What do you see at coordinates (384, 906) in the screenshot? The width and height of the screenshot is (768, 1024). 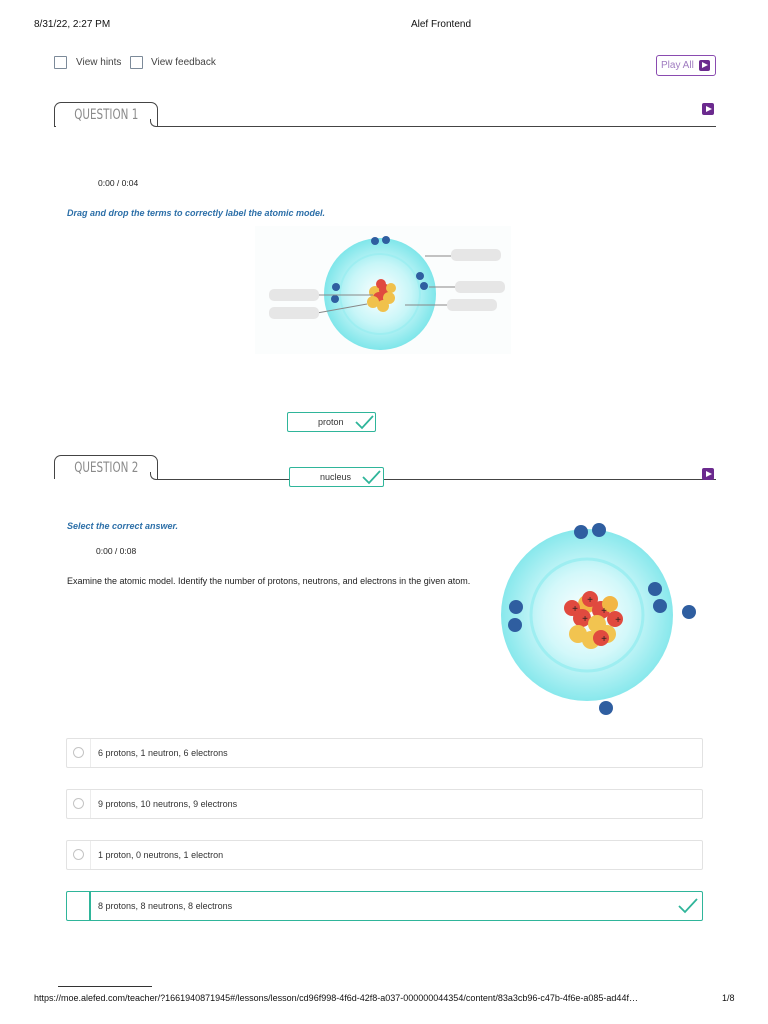 I see `answer-option-correct: 8 protons, 8 neutrons, 8 electrons` at bounding box center [384, 906].